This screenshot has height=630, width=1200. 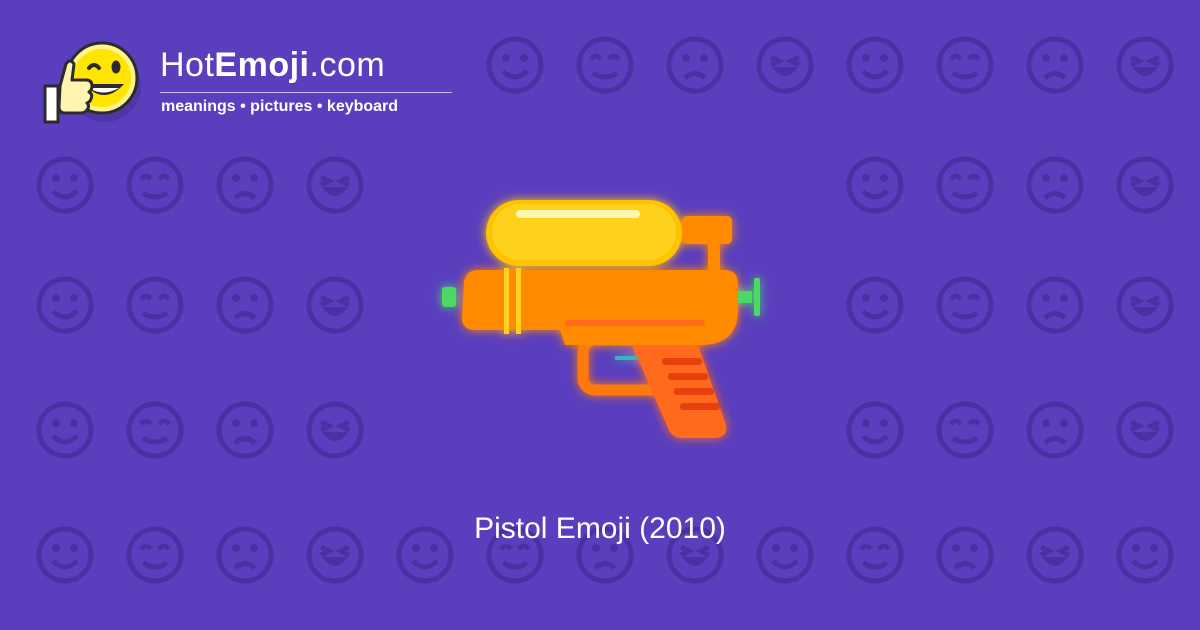 What do you see at coordinates (280, 106) in the screenshot?
I see `site-tagline: meanings • pictures • keyboard` at bounding box center [280, 106].